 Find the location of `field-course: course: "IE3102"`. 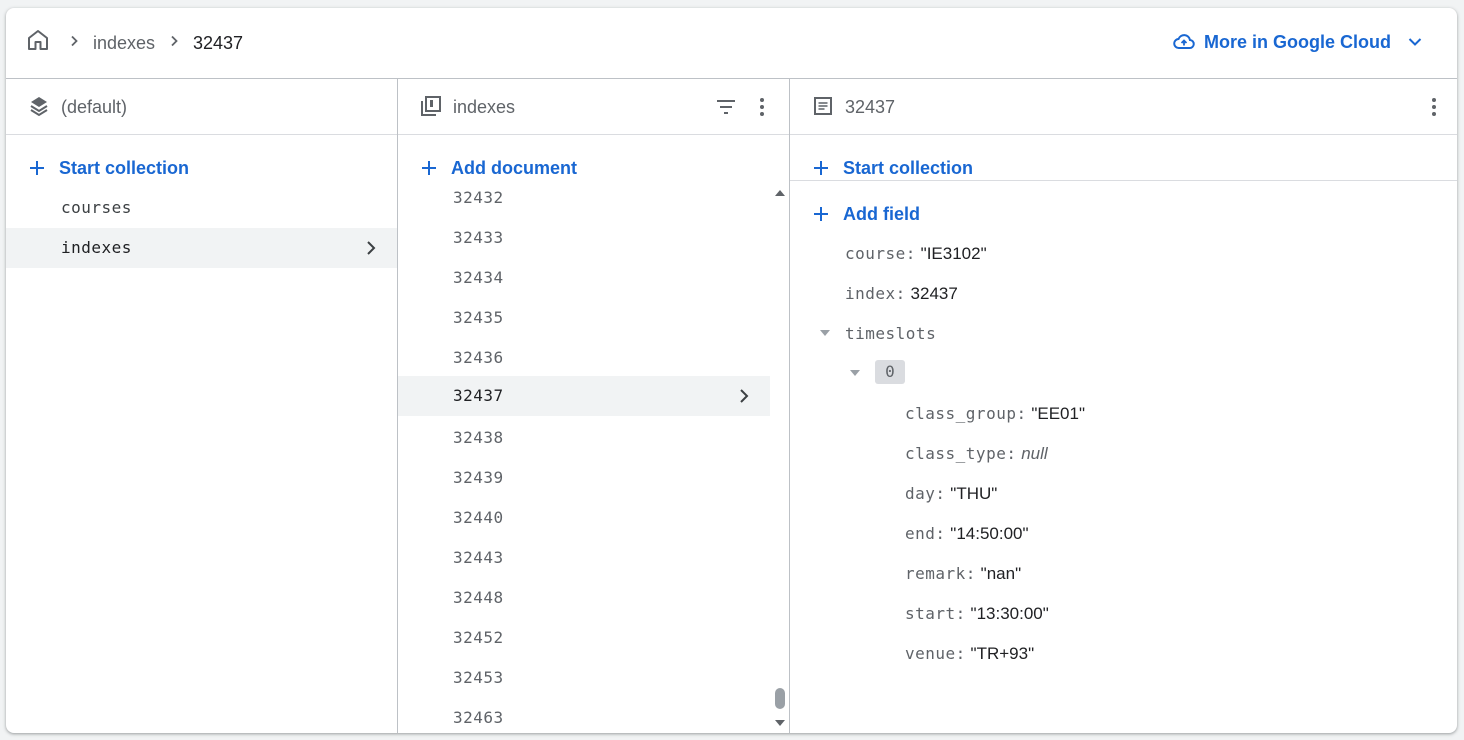

field-course: course: "IE3102" is located at coordinates (916, 254).